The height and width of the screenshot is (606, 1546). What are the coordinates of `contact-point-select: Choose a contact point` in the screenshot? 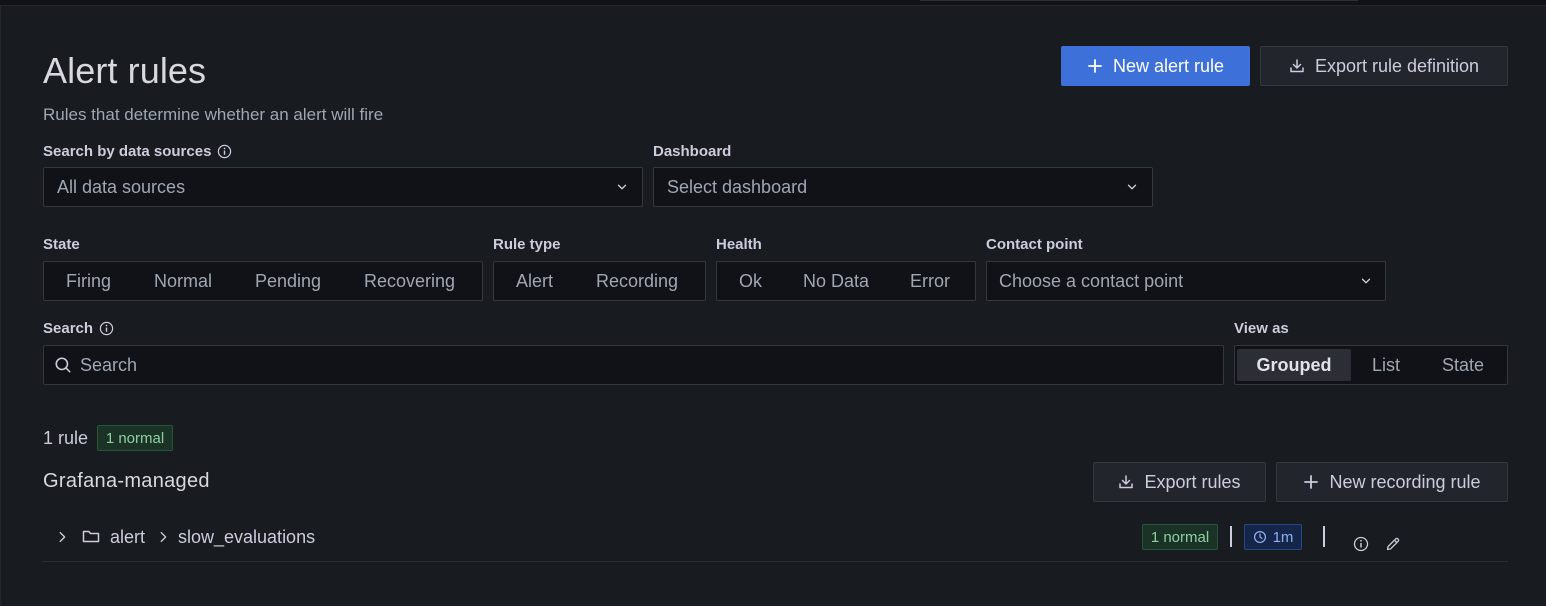 It's located at (1186, 281).